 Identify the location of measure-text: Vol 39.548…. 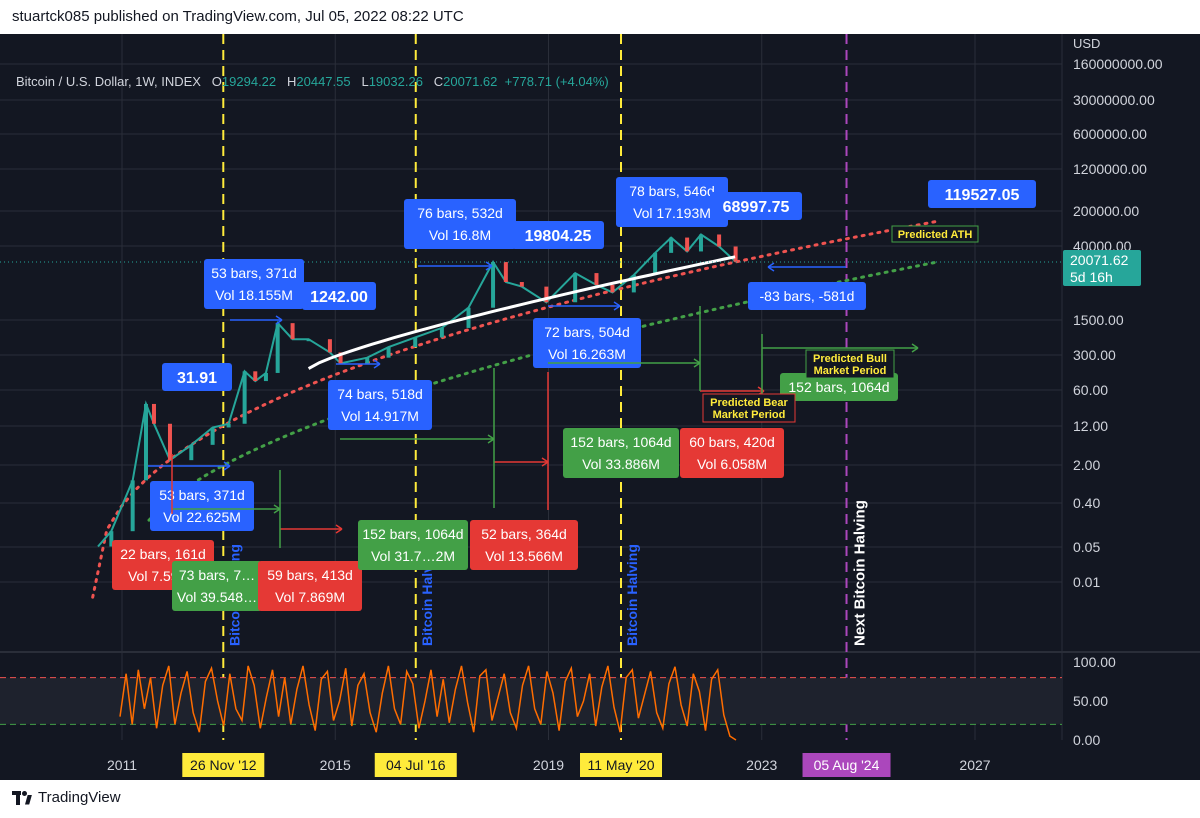
(217, 597).